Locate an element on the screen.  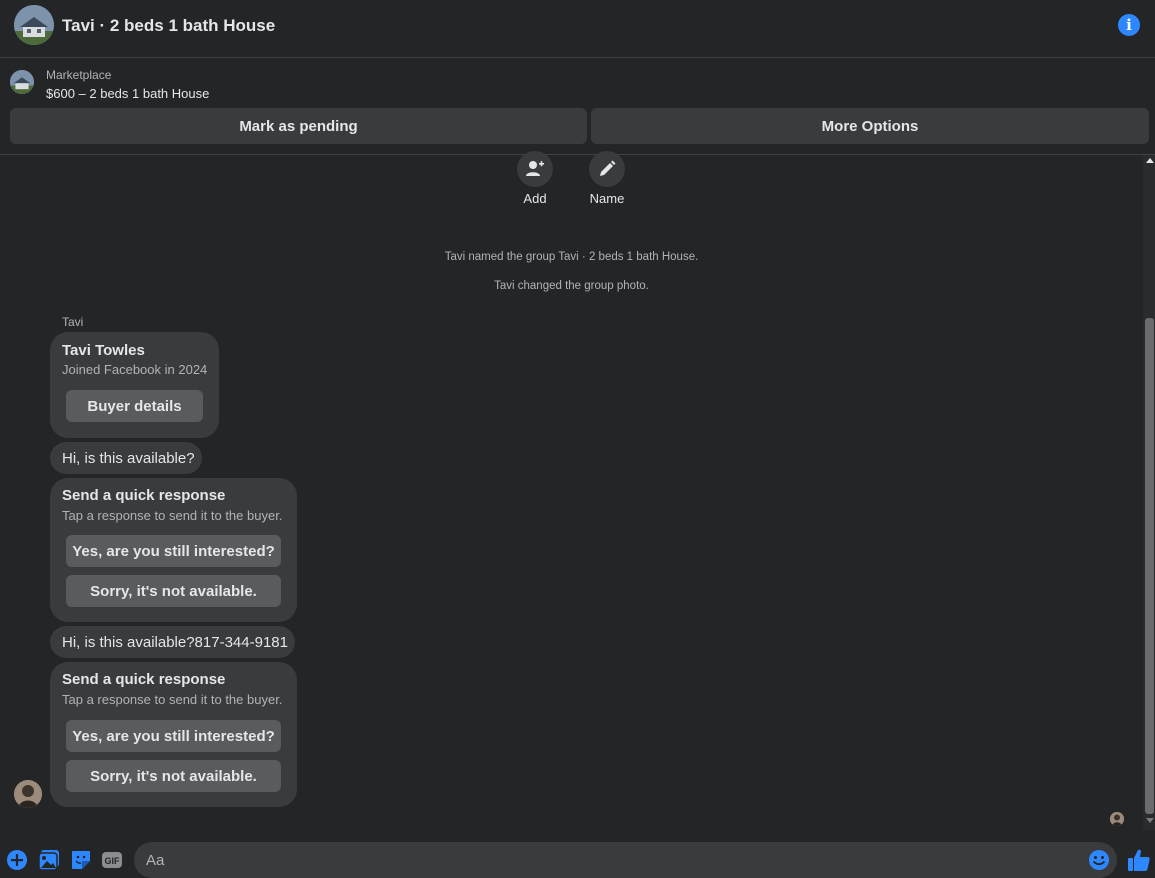
sender-avatar is located at coordinates (28, 794).